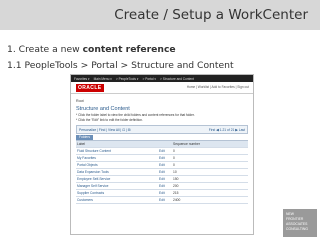  I want to click on row-label: Employee Self-Service, so click(117, 179).